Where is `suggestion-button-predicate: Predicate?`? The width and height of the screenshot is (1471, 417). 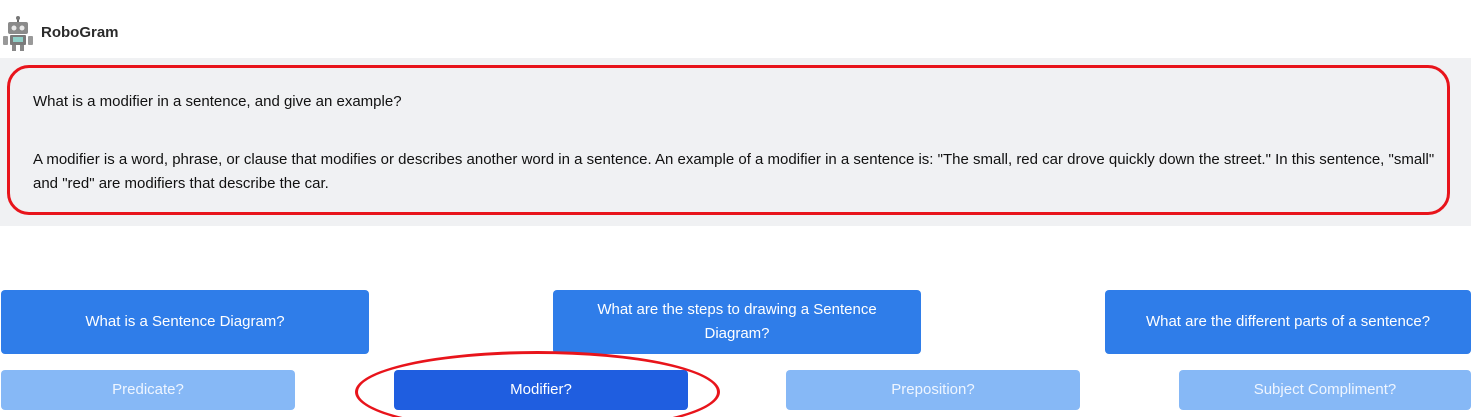 suggestion-button-predicate: Predicate? is located at coordinates (148, 390).